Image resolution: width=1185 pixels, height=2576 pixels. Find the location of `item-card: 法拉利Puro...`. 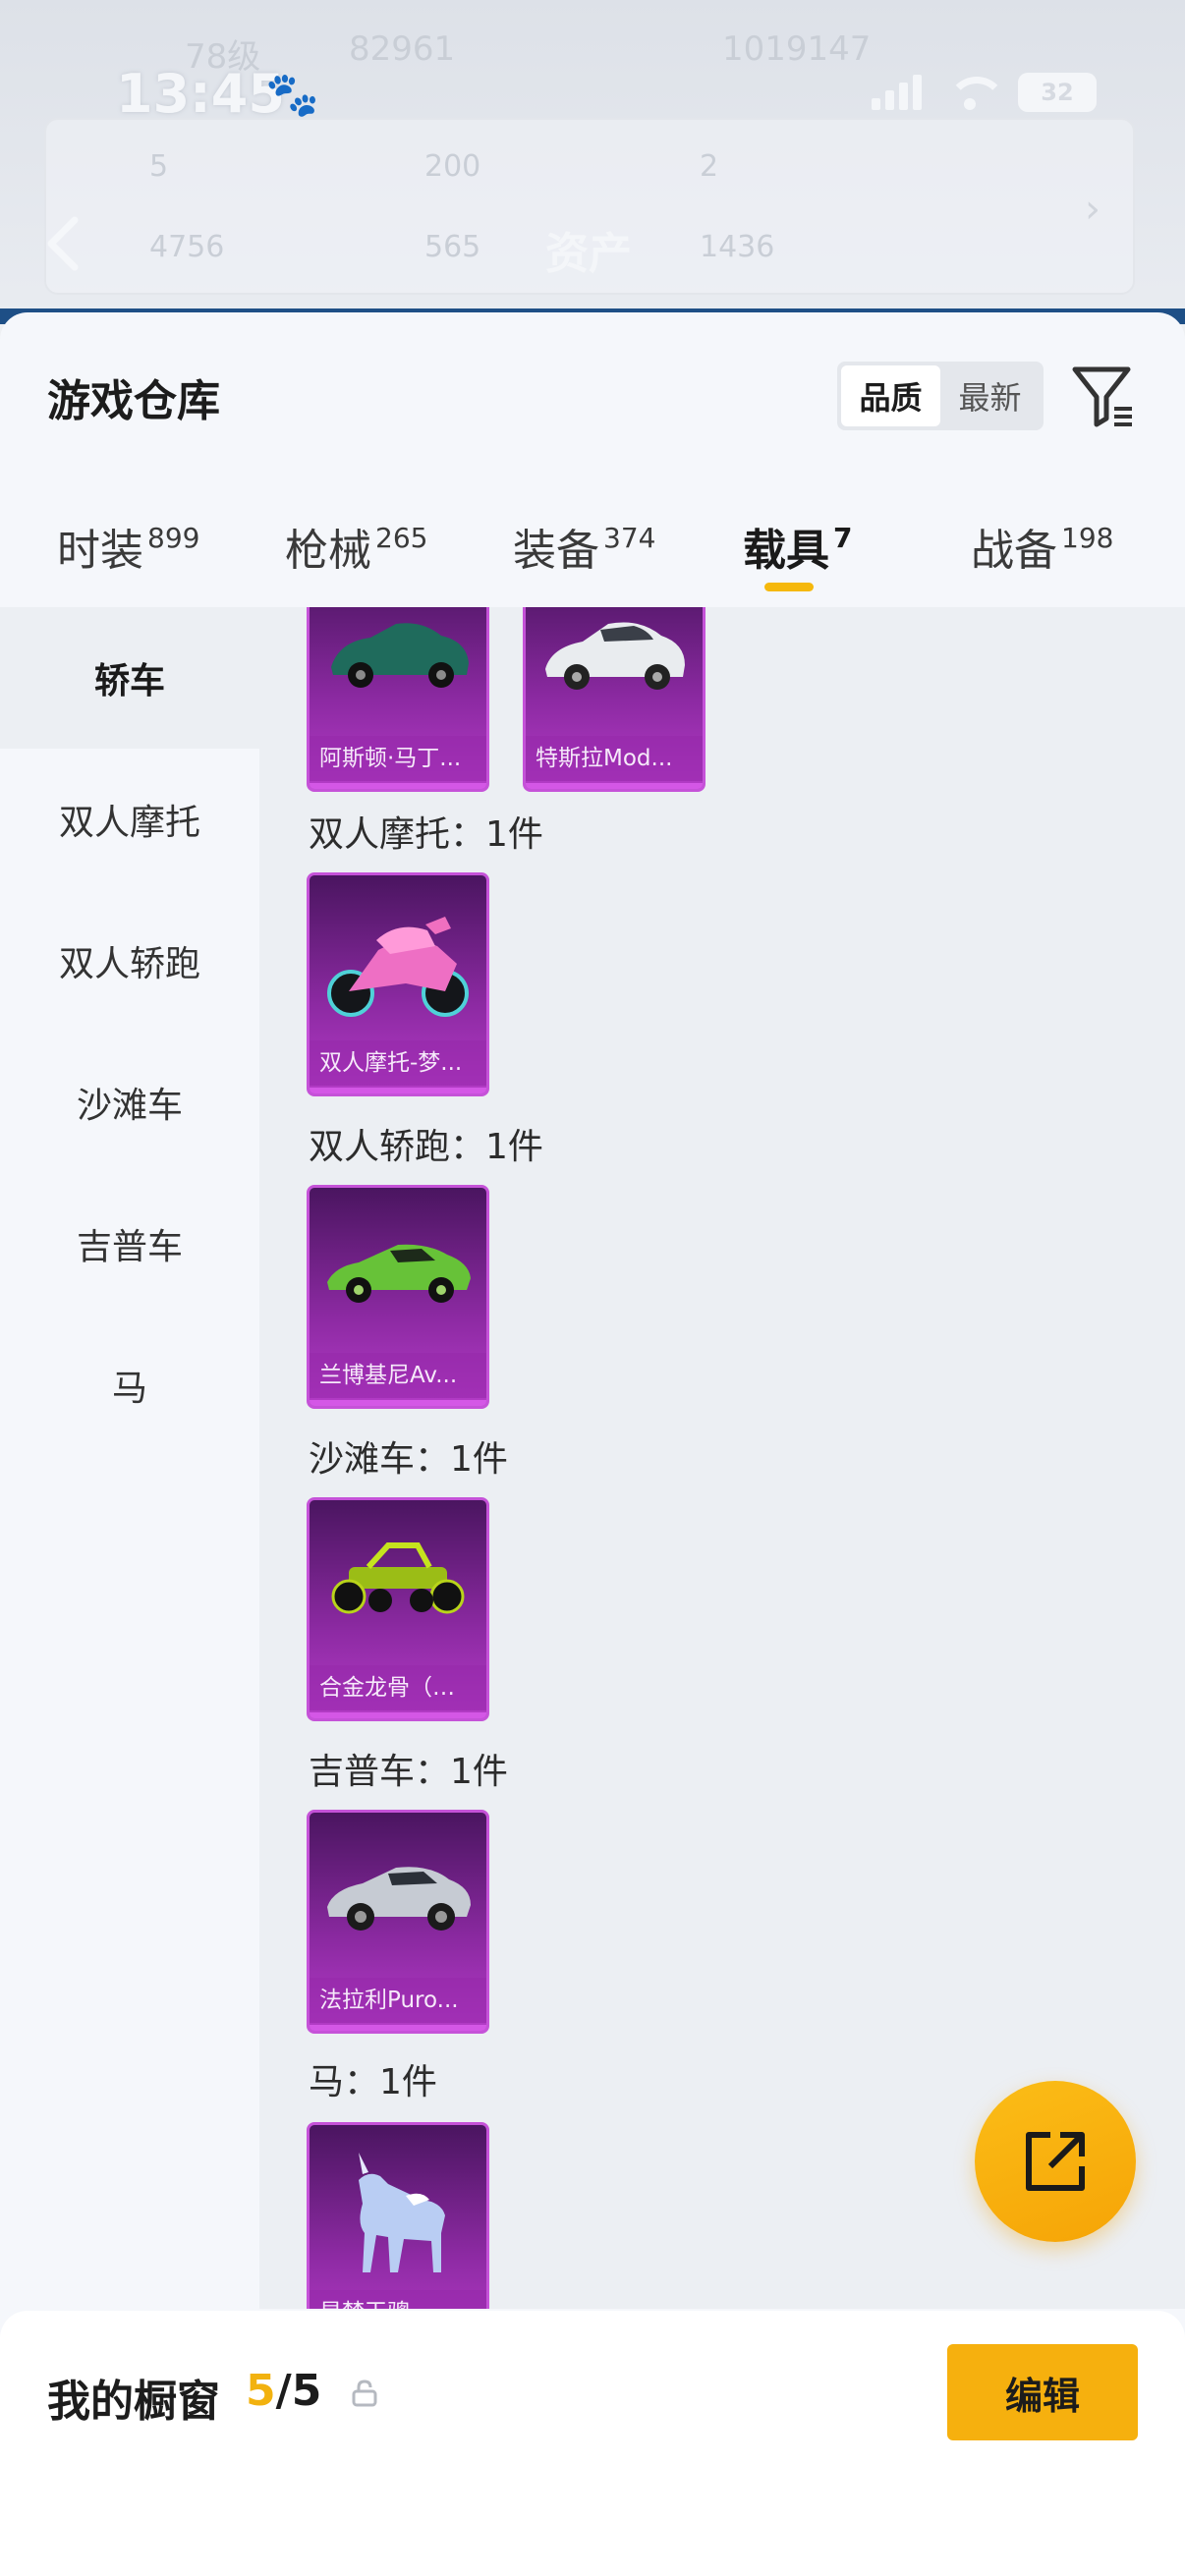

item-card: 法拉利Puro... is located at coordinates (398, 1922).